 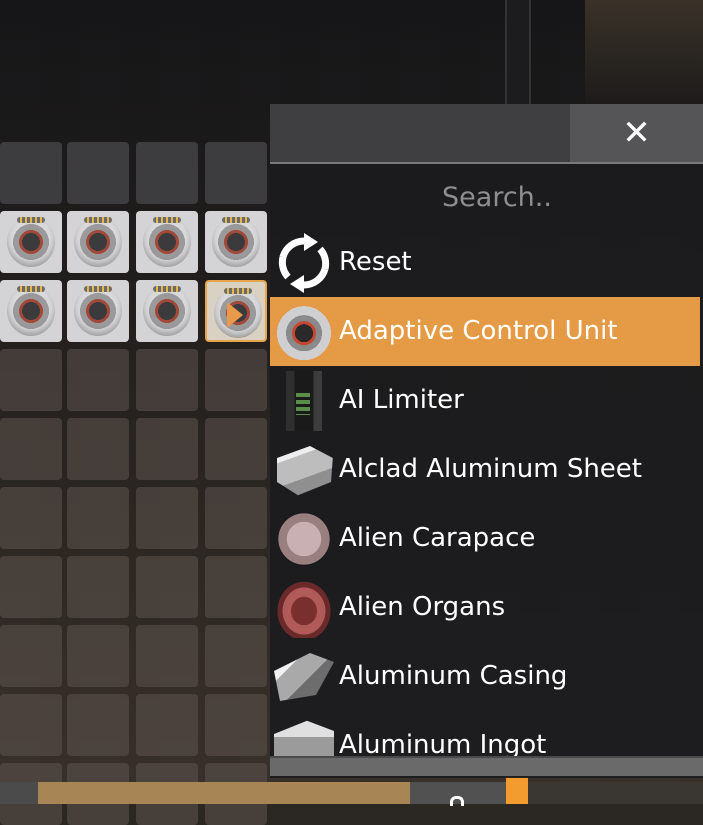 What do you see at coordinates (304, 608) in the screenshot?
I see `alien-organs-icon` at bounding box center [304, 608].